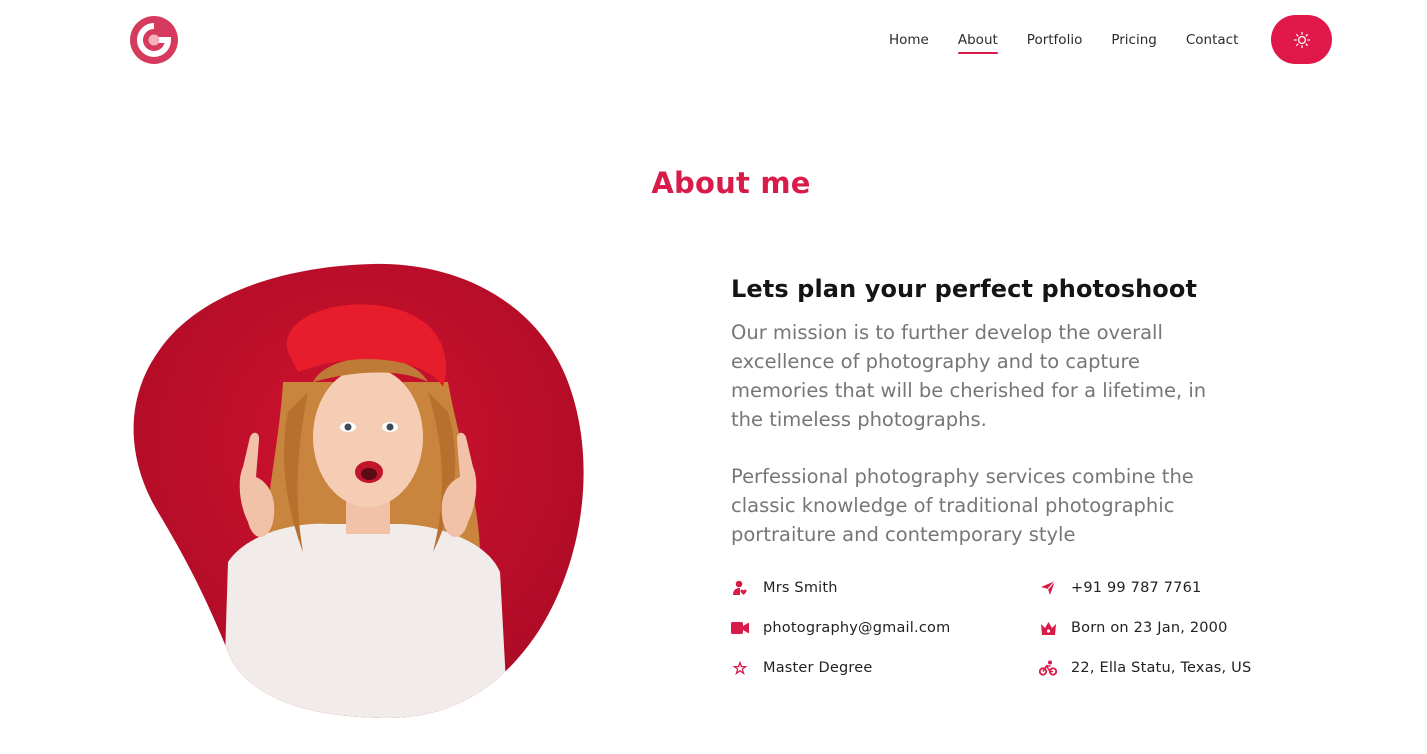 The height and width of the screenshot is (754, 1427). I want to click on camera-lens-logo, so click(154, 40).